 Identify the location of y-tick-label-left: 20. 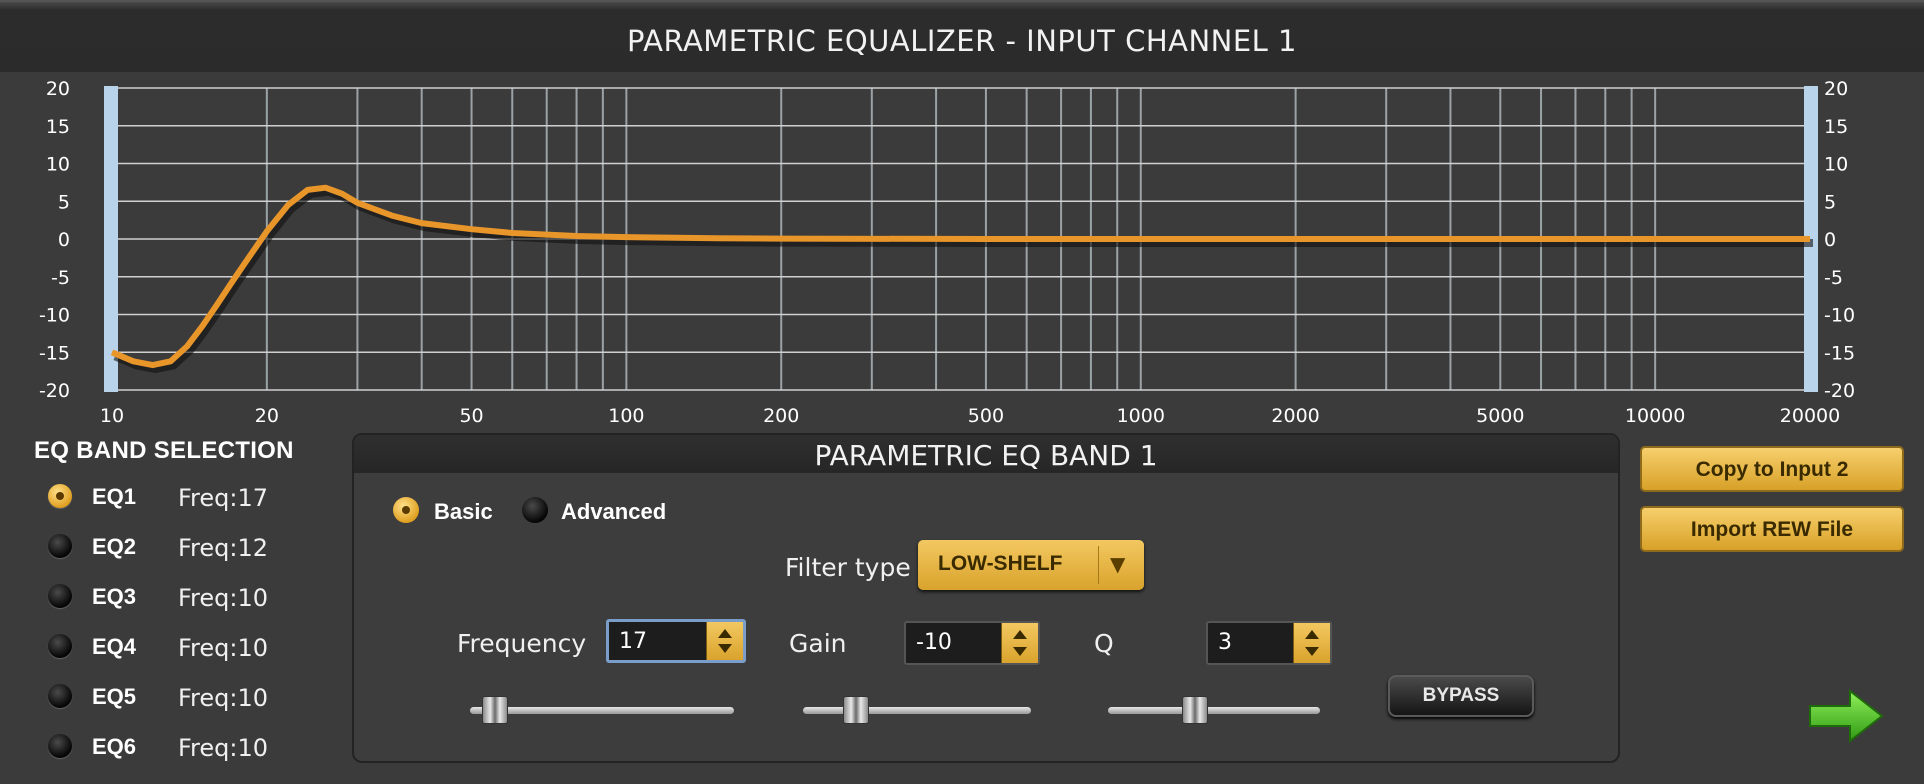
(58, 89).